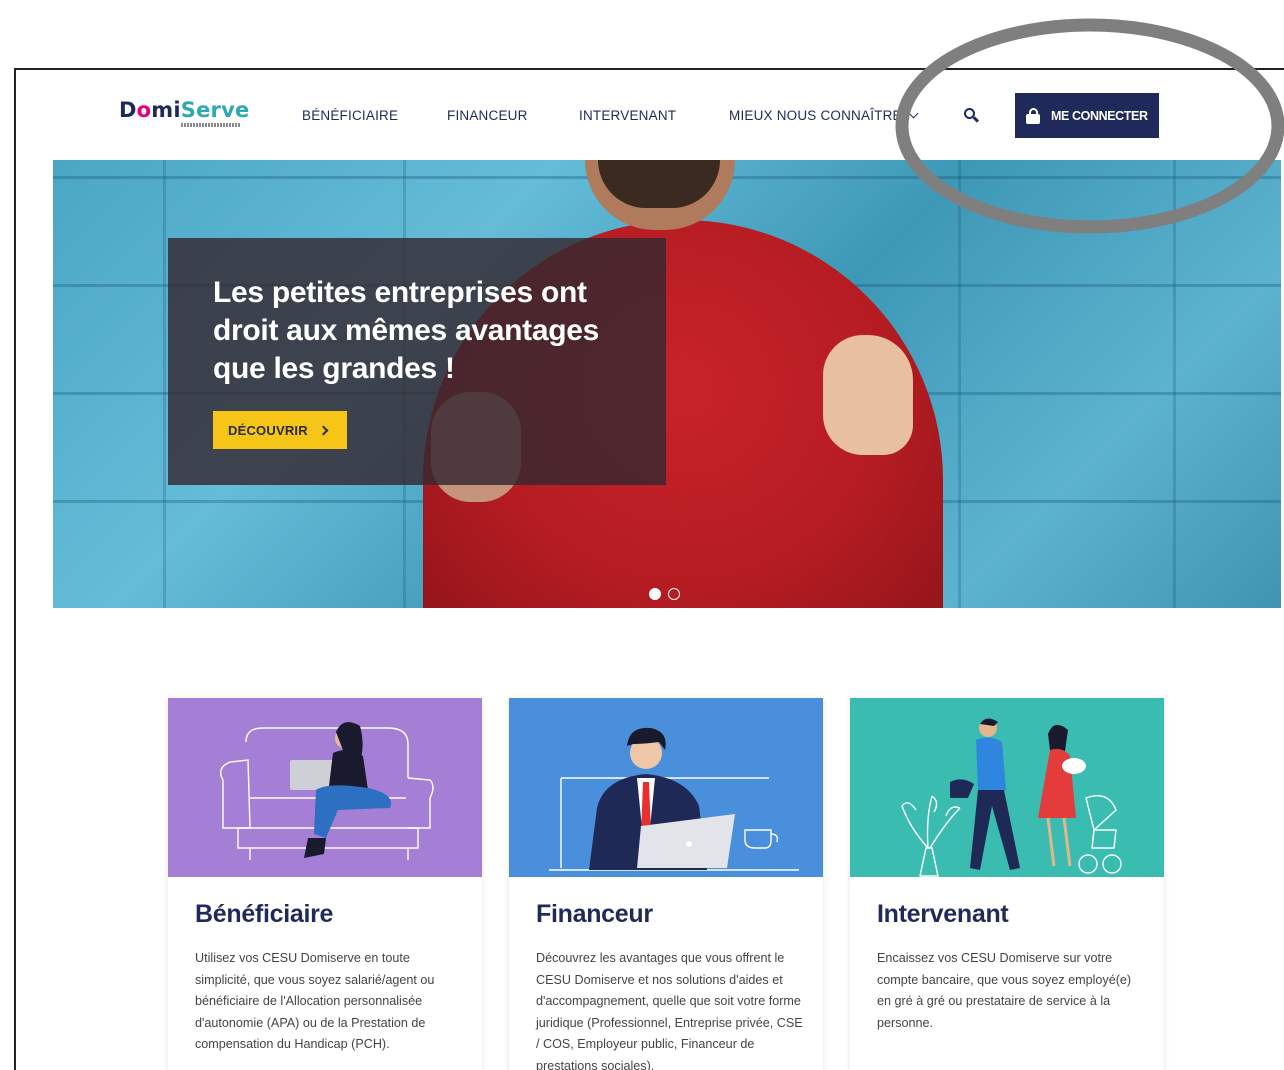 The image size is (1284, 1070). I want to click on highlight-ring-annotation, so click(1089, 126).